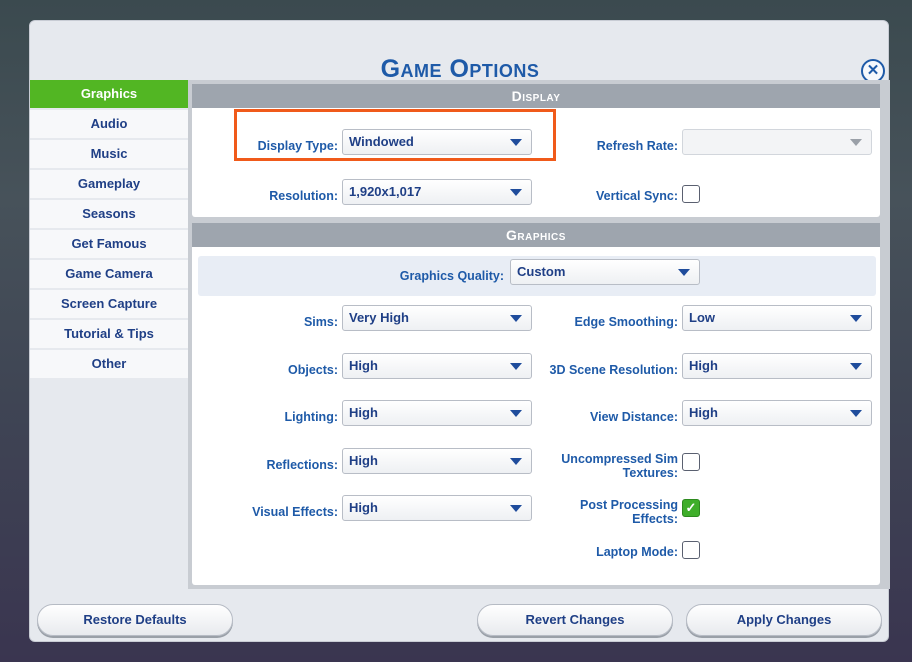 The height and width of the screenshot is (662, 912). What do you see at coordinates (605, 272) in the screenshot?
I see `graphics-quality-dropdown: Custom` at bounding box center [605, 272].